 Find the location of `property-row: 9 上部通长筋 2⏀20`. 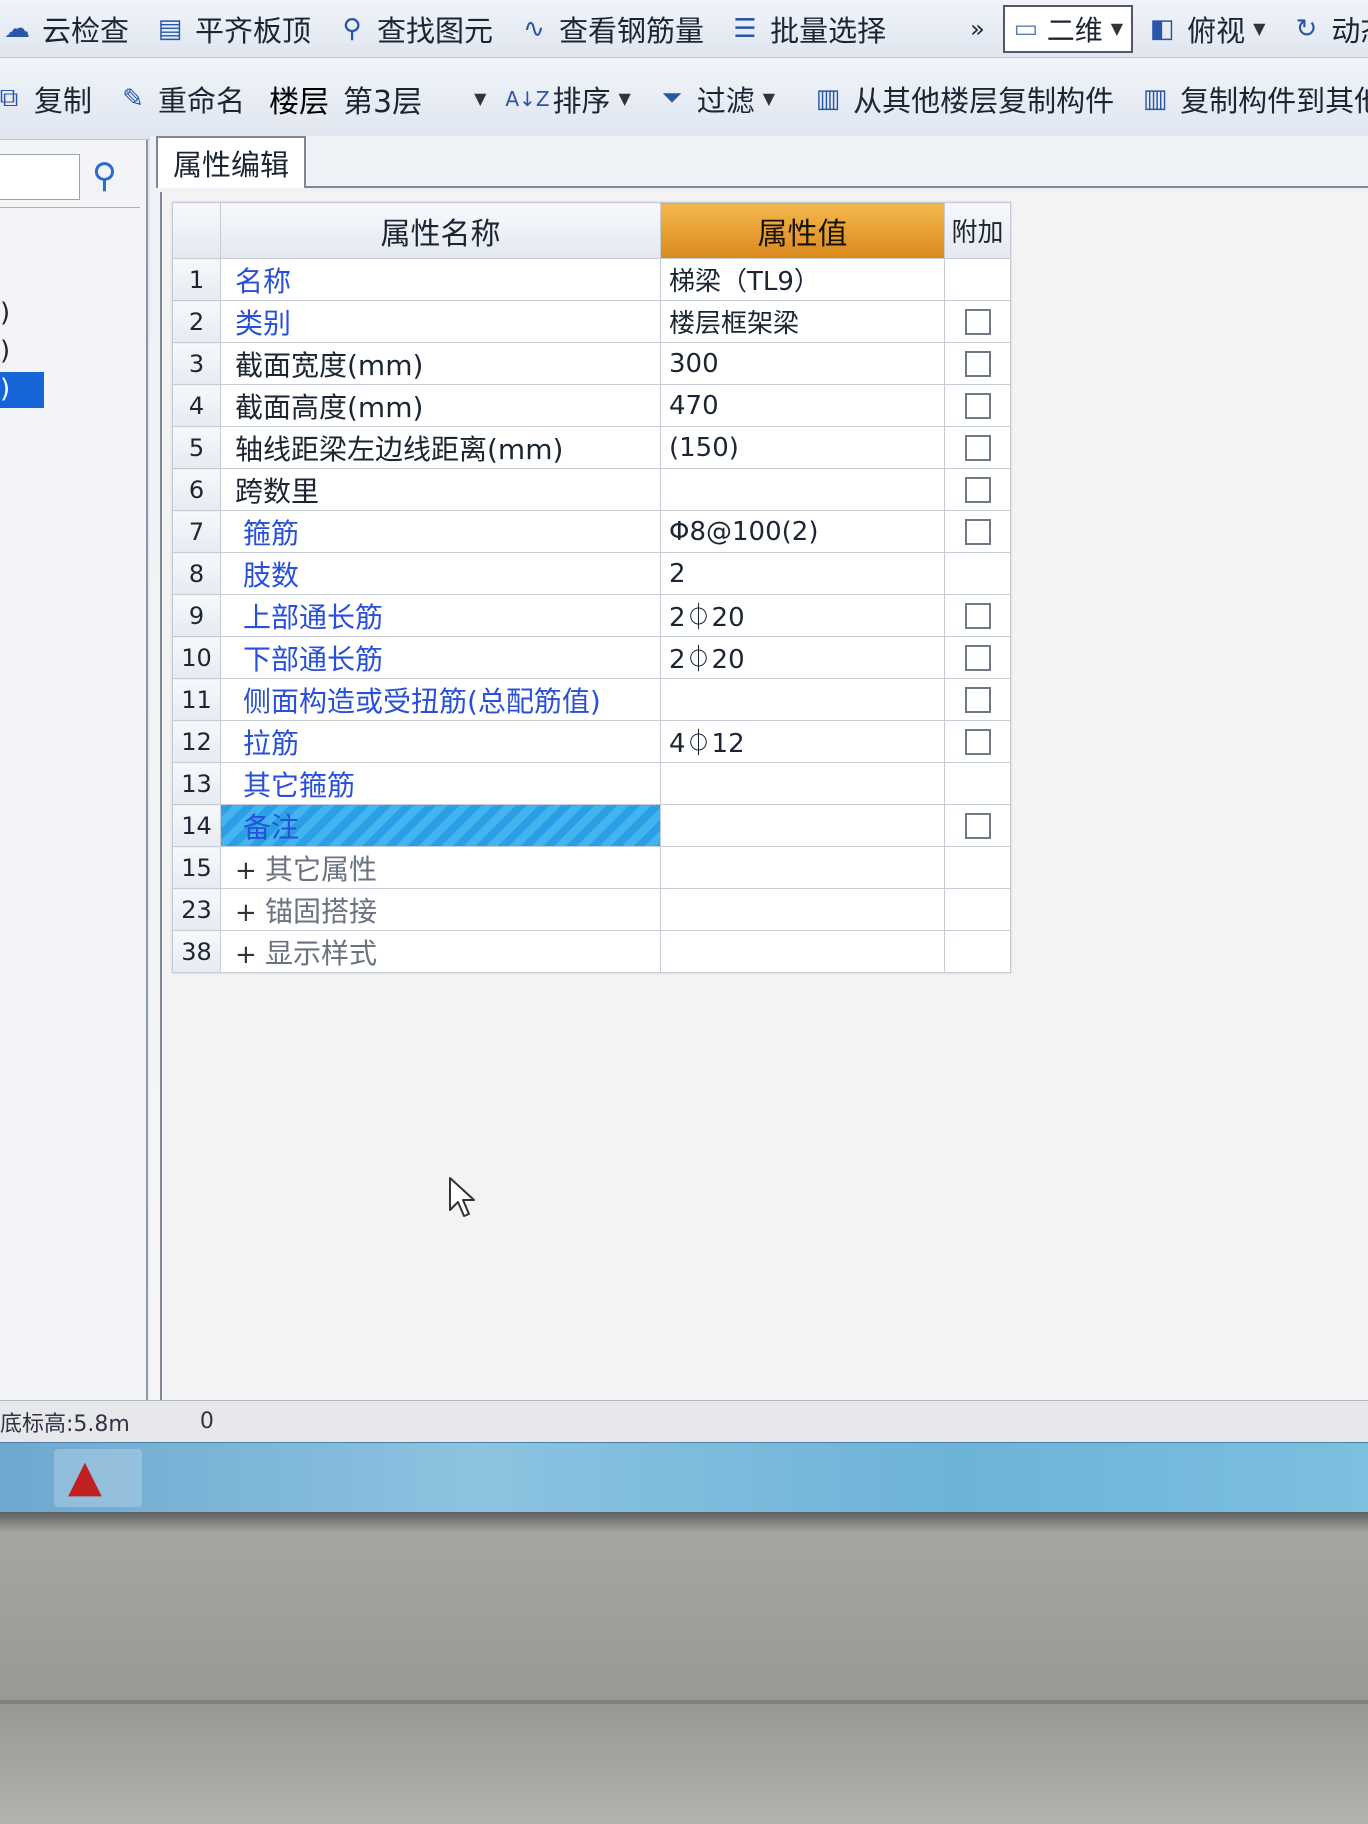

property-row: 9 上部通长筋 2⏀20 is located at coordinates (591, 615).